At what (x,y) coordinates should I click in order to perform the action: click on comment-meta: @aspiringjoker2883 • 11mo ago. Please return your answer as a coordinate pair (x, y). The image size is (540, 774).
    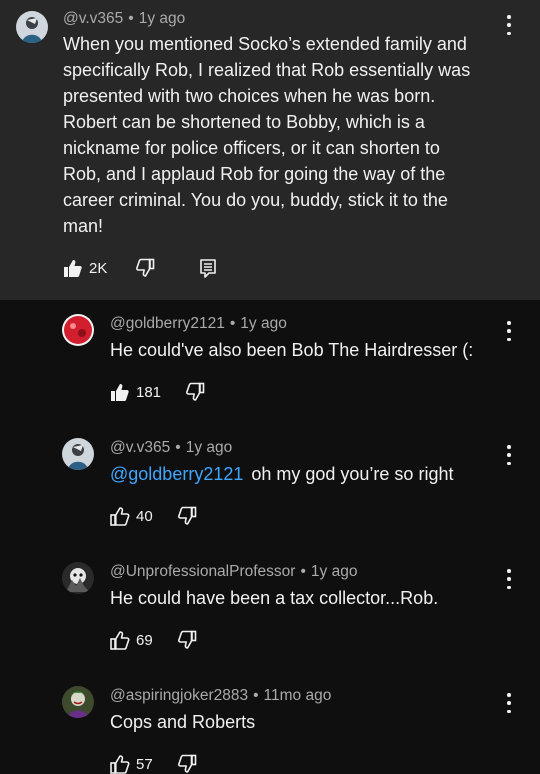
    Looking at the image, I should click on (220, 696).